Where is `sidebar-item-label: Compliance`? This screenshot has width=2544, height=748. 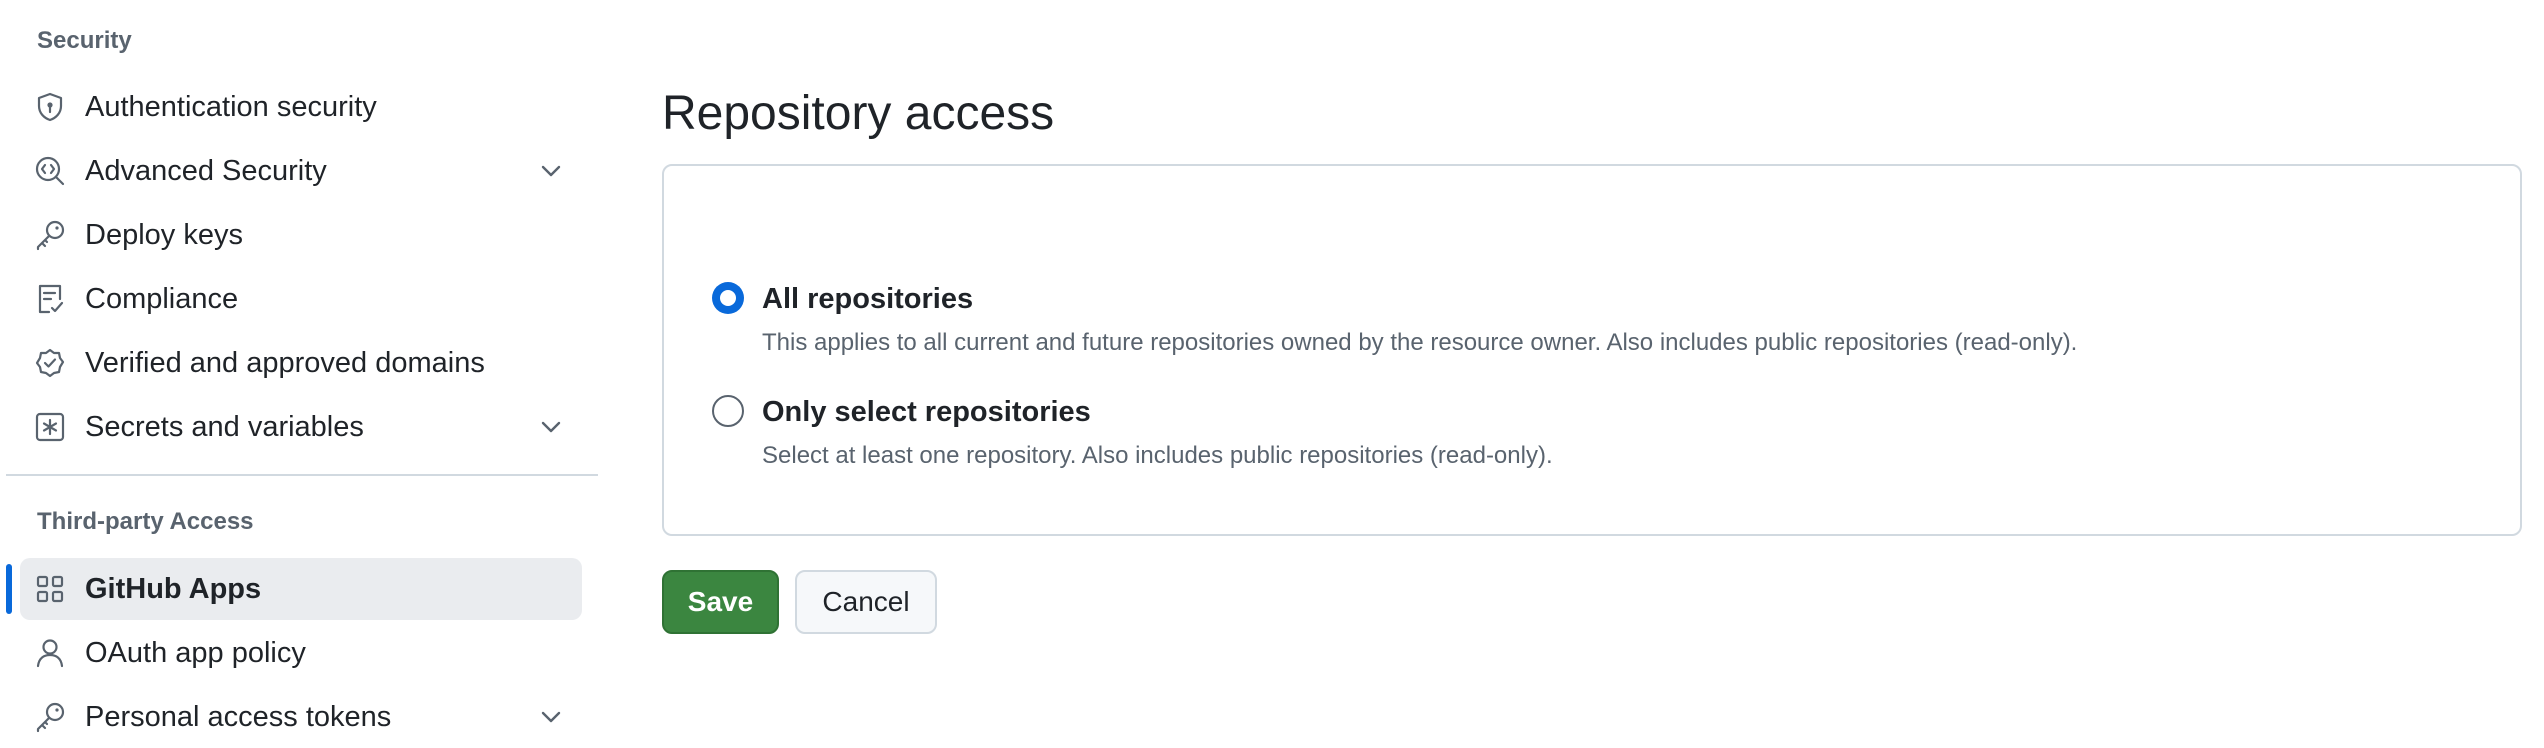 sidebar-item-label: Compliance is located at coordinates (162, 299).